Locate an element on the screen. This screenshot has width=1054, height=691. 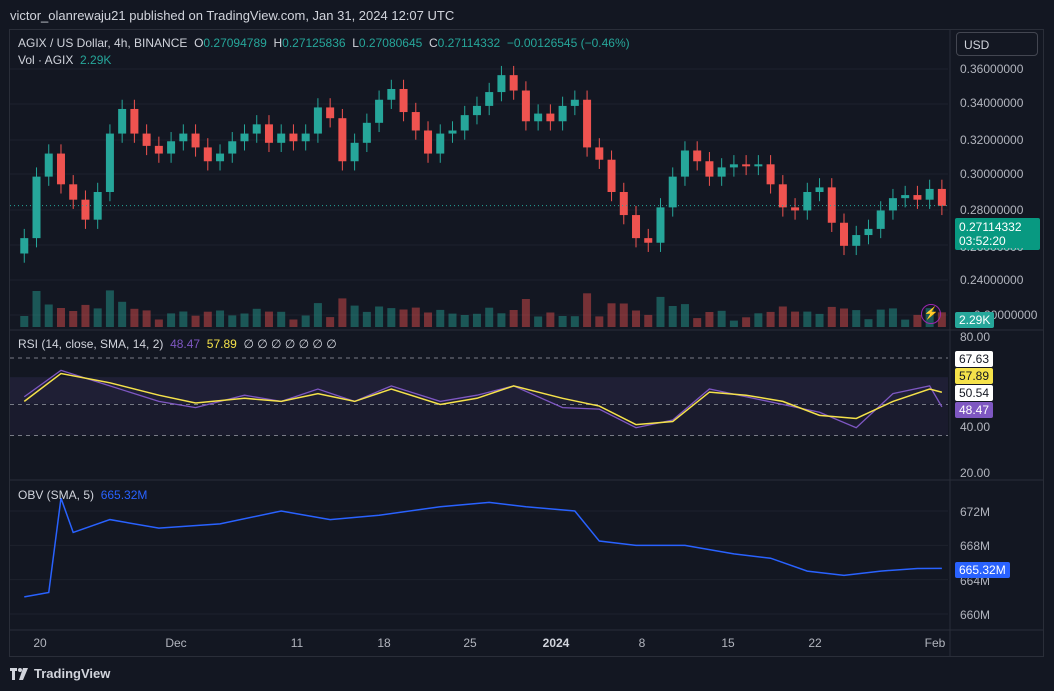
low-label: L is located at coordinates (355, 43).